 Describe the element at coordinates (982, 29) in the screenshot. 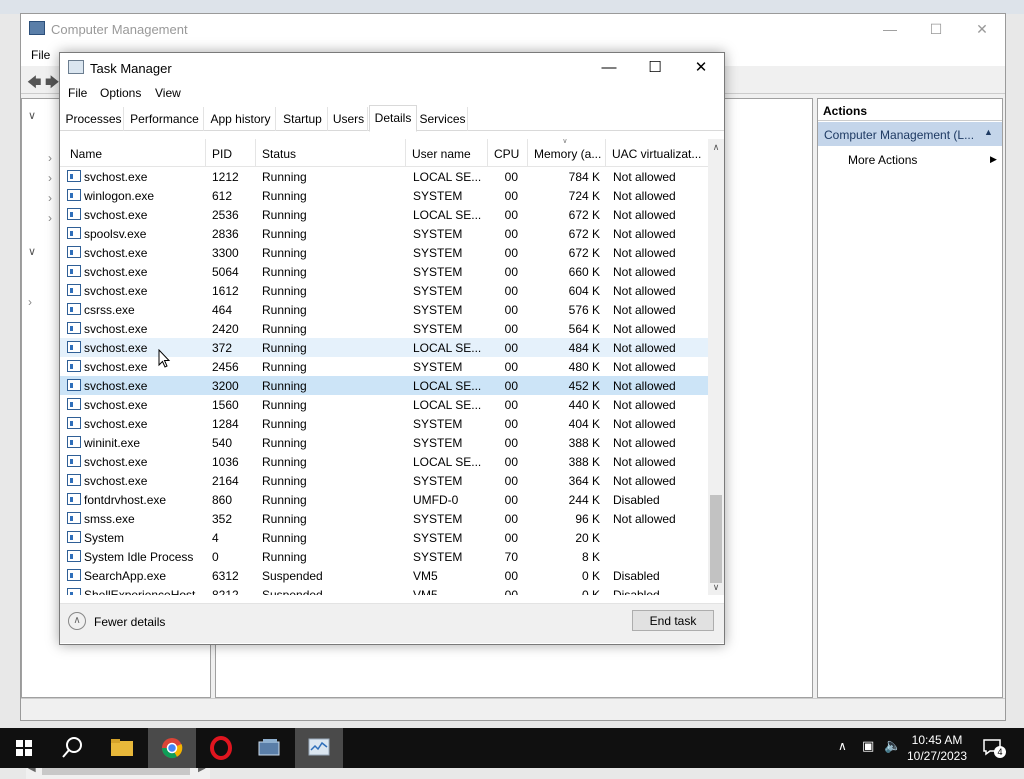

I see `close-button: ✕` at that location.